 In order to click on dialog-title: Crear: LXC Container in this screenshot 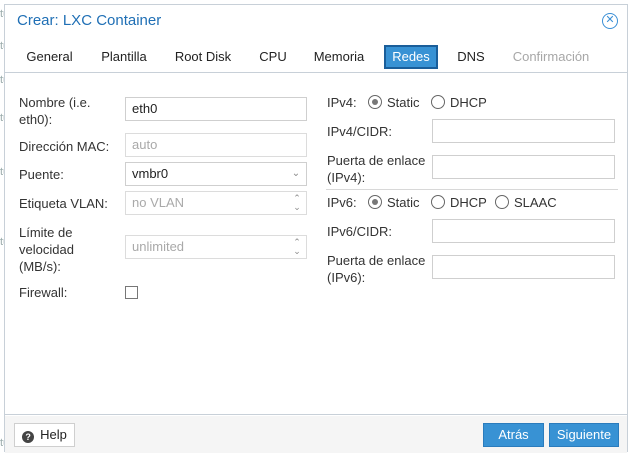, I will do `click(89, 20)`.